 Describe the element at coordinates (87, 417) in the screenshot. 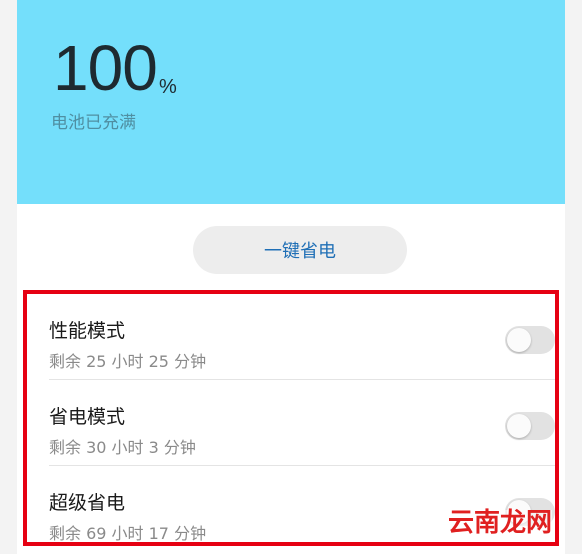

I see `mode-title: 省电模式` at that location.